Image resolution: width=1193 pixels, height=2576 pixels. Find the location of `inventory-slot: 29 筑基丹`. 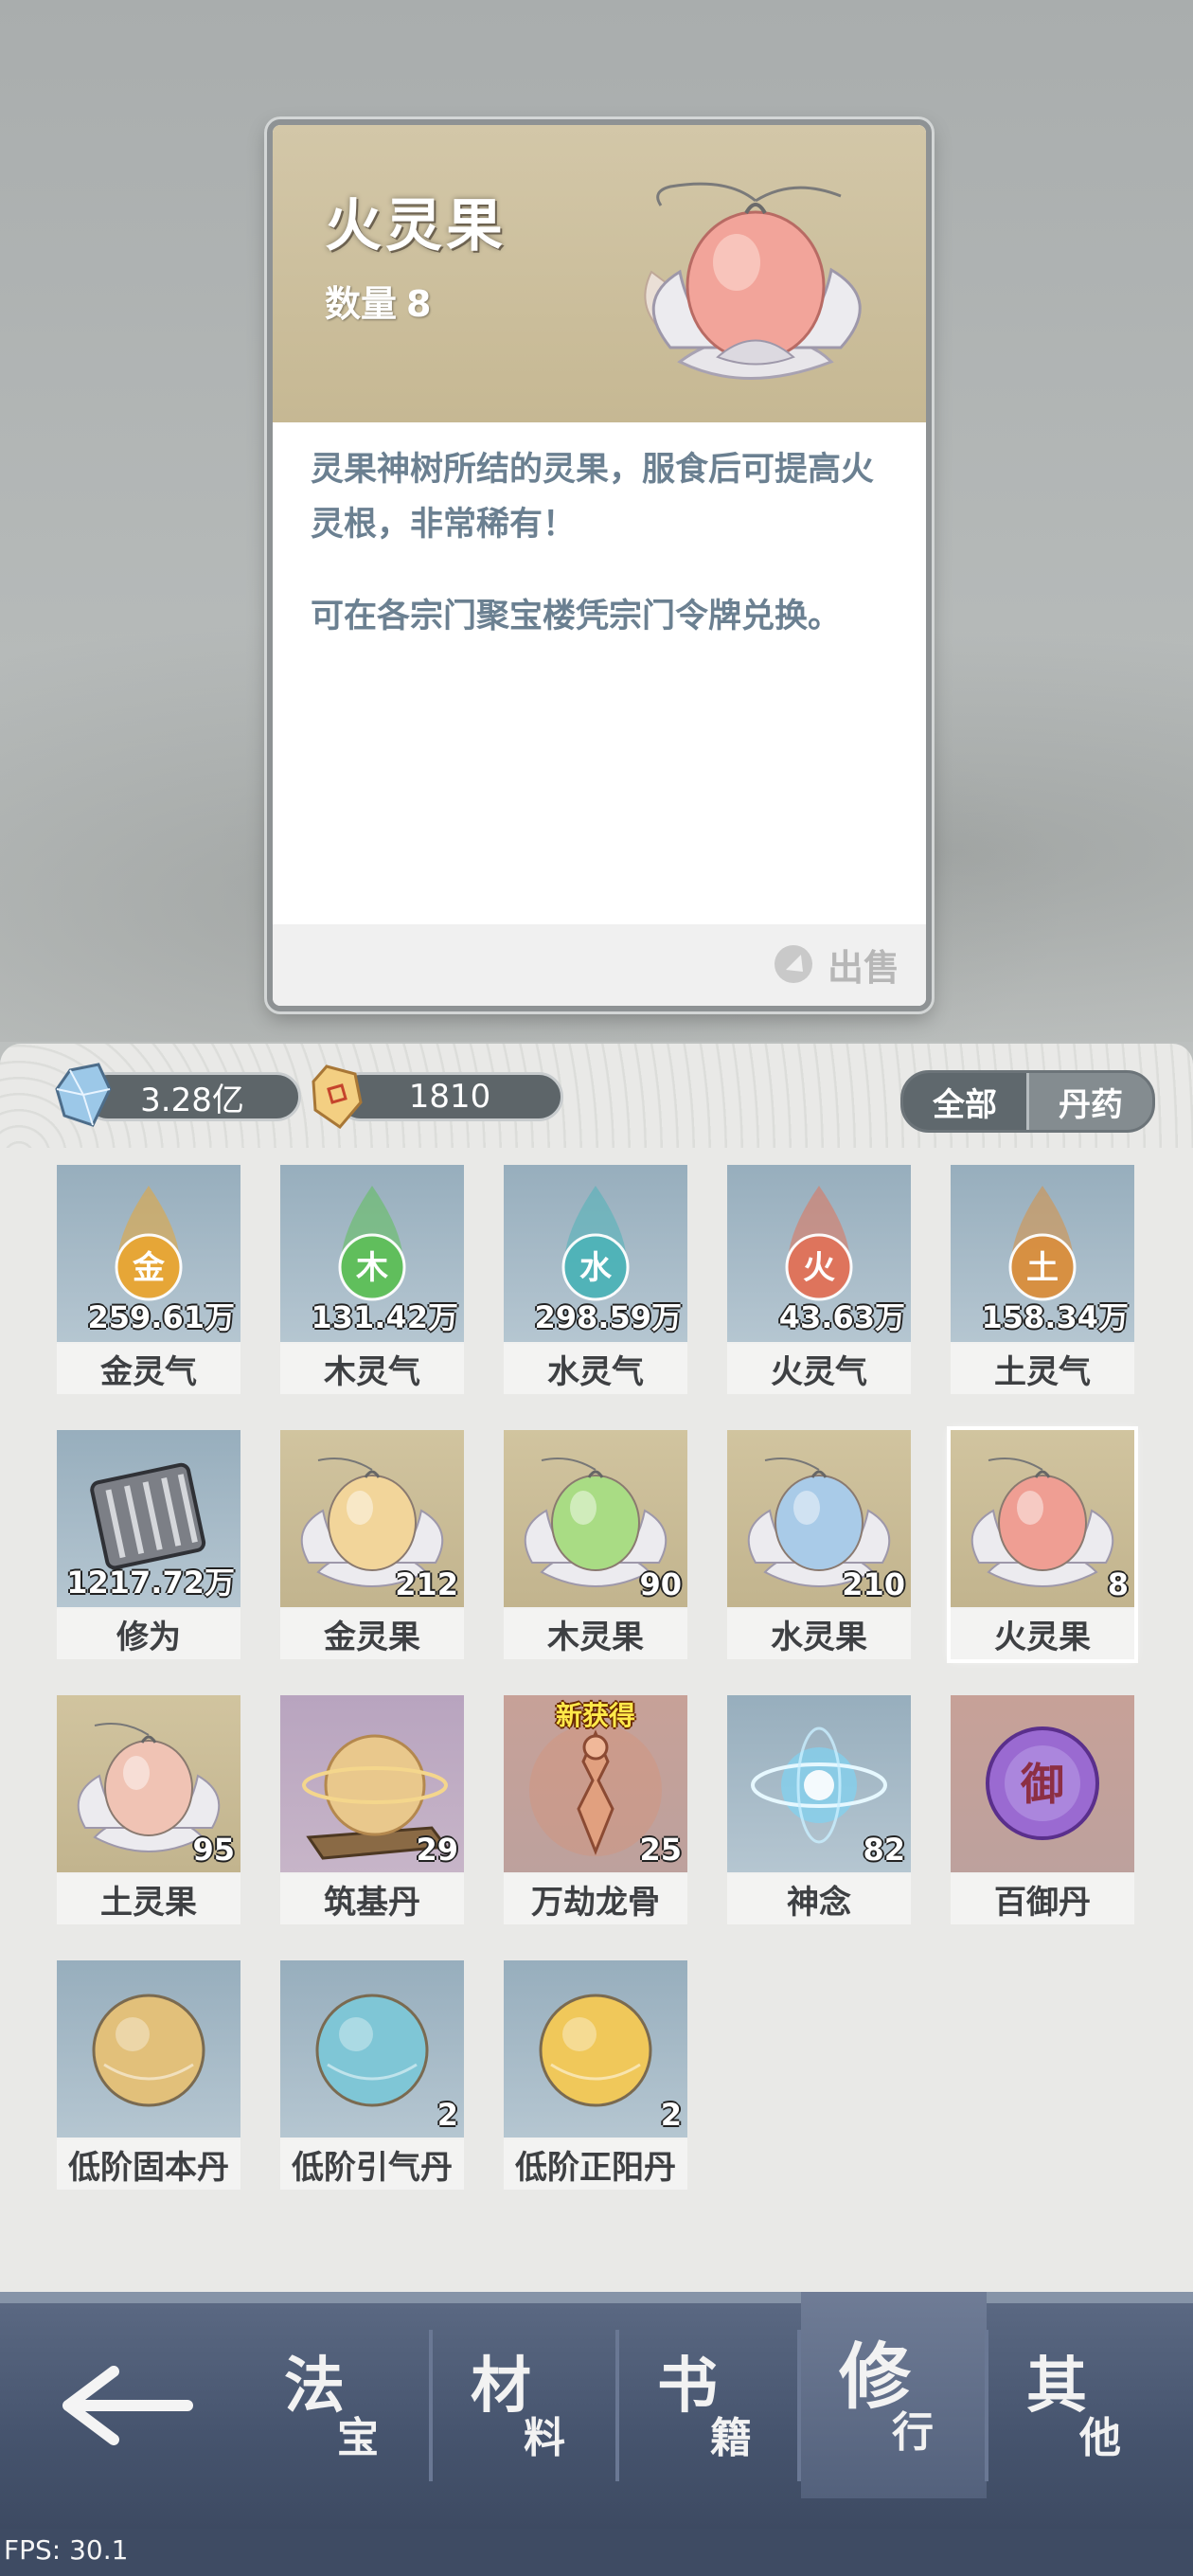

inventory-slot: 29 筑基丹 is located at coordinates (372, 1809).